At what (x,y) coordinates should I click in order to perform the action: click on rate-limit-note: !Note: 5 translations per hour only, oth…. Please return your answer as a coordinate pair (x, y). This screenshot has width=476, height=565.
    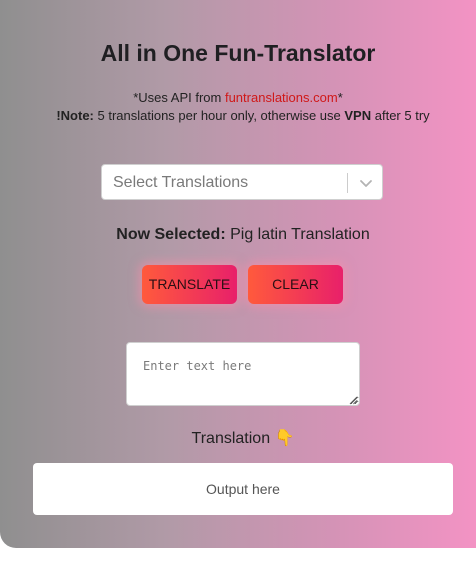
    Looking at the image, I should click on (238, 115).